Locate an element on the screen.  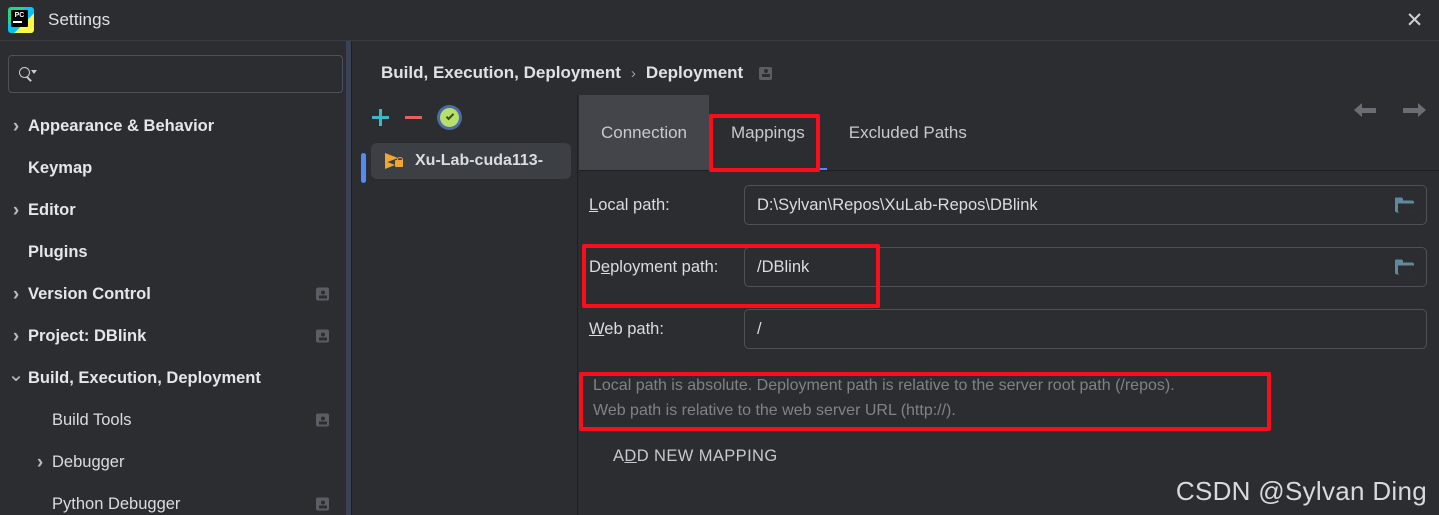
breadcrumb-current: Deployment is located at coordinates (694, 72).